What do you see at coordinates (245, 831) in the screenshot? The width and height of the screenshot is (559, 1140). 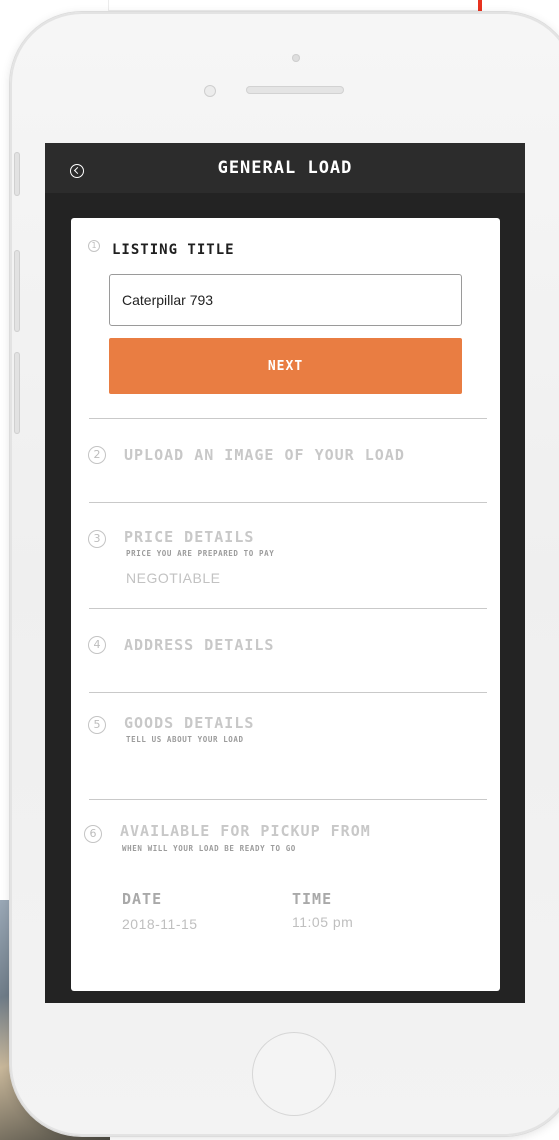 I see `step-title-pickup: AVAILABLE FOR PICKUP FROM` at bounding box center [245, 831].